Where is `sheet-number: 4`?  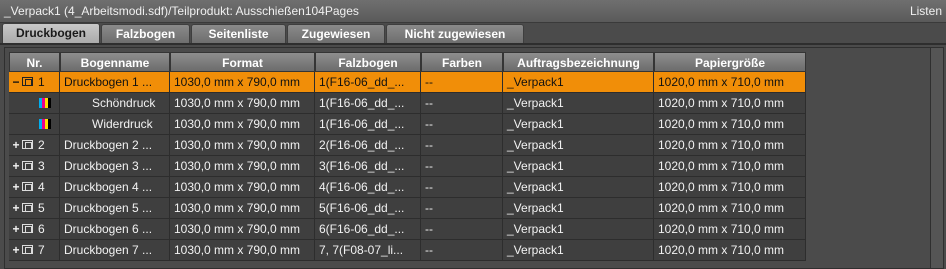
sheet-number: 4 is located at coordinates (41, 187).